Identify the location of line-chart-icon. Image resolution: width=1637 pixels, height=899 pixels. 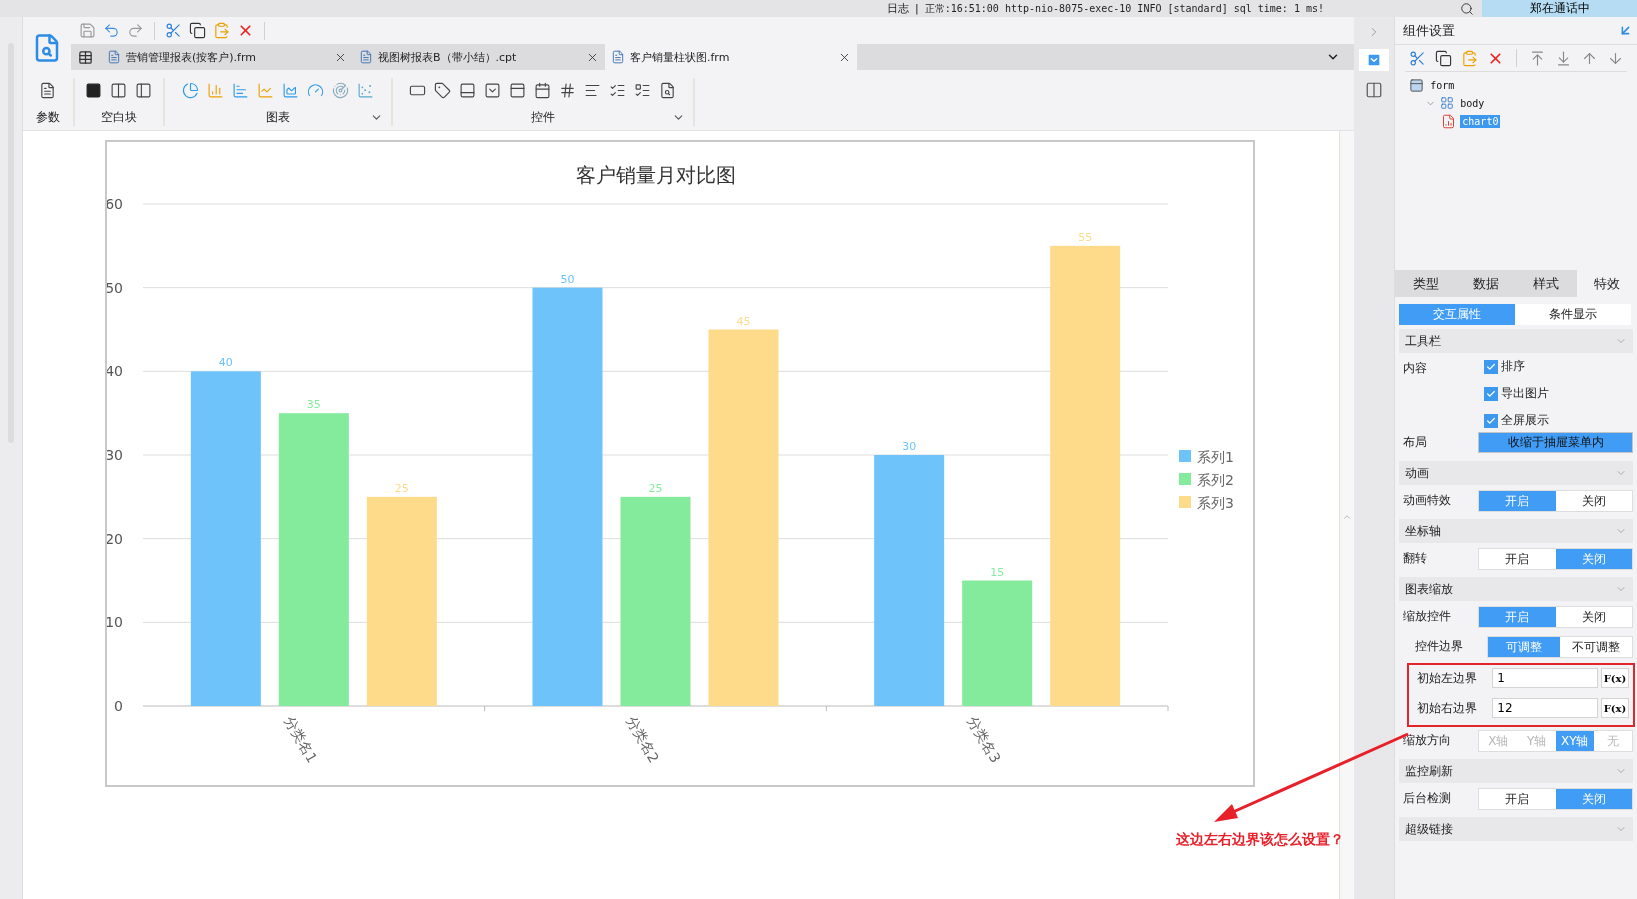
(265, 90).